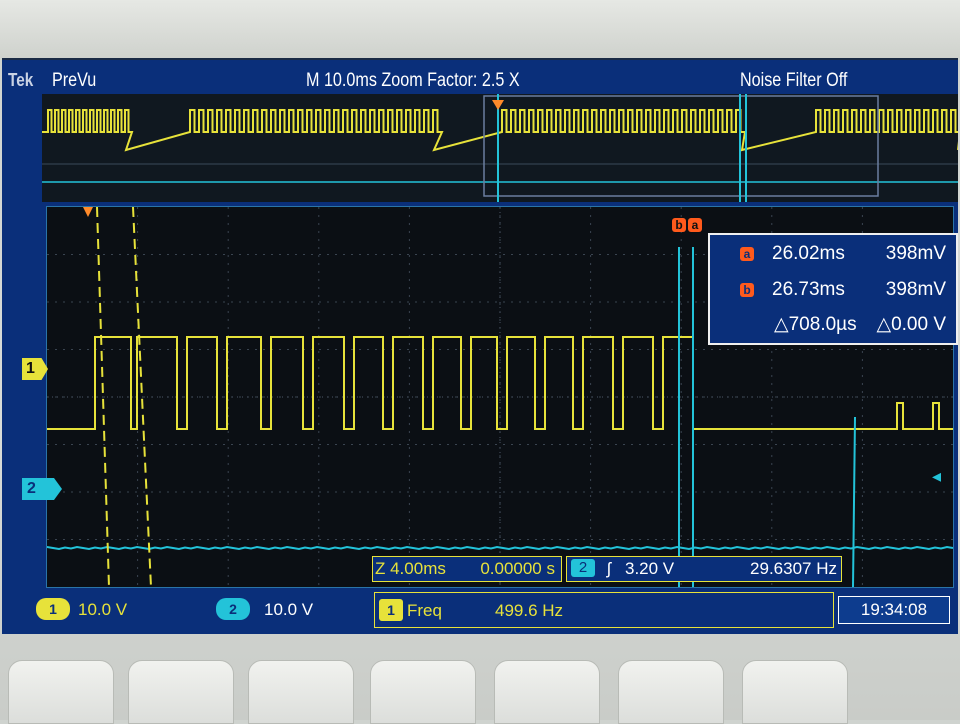 This screenshot has width=960, height=724. Describe the element at coordinates (794, 80) in the screenshot. I see `noise-filter-status: Noise Filter Off` at that location.